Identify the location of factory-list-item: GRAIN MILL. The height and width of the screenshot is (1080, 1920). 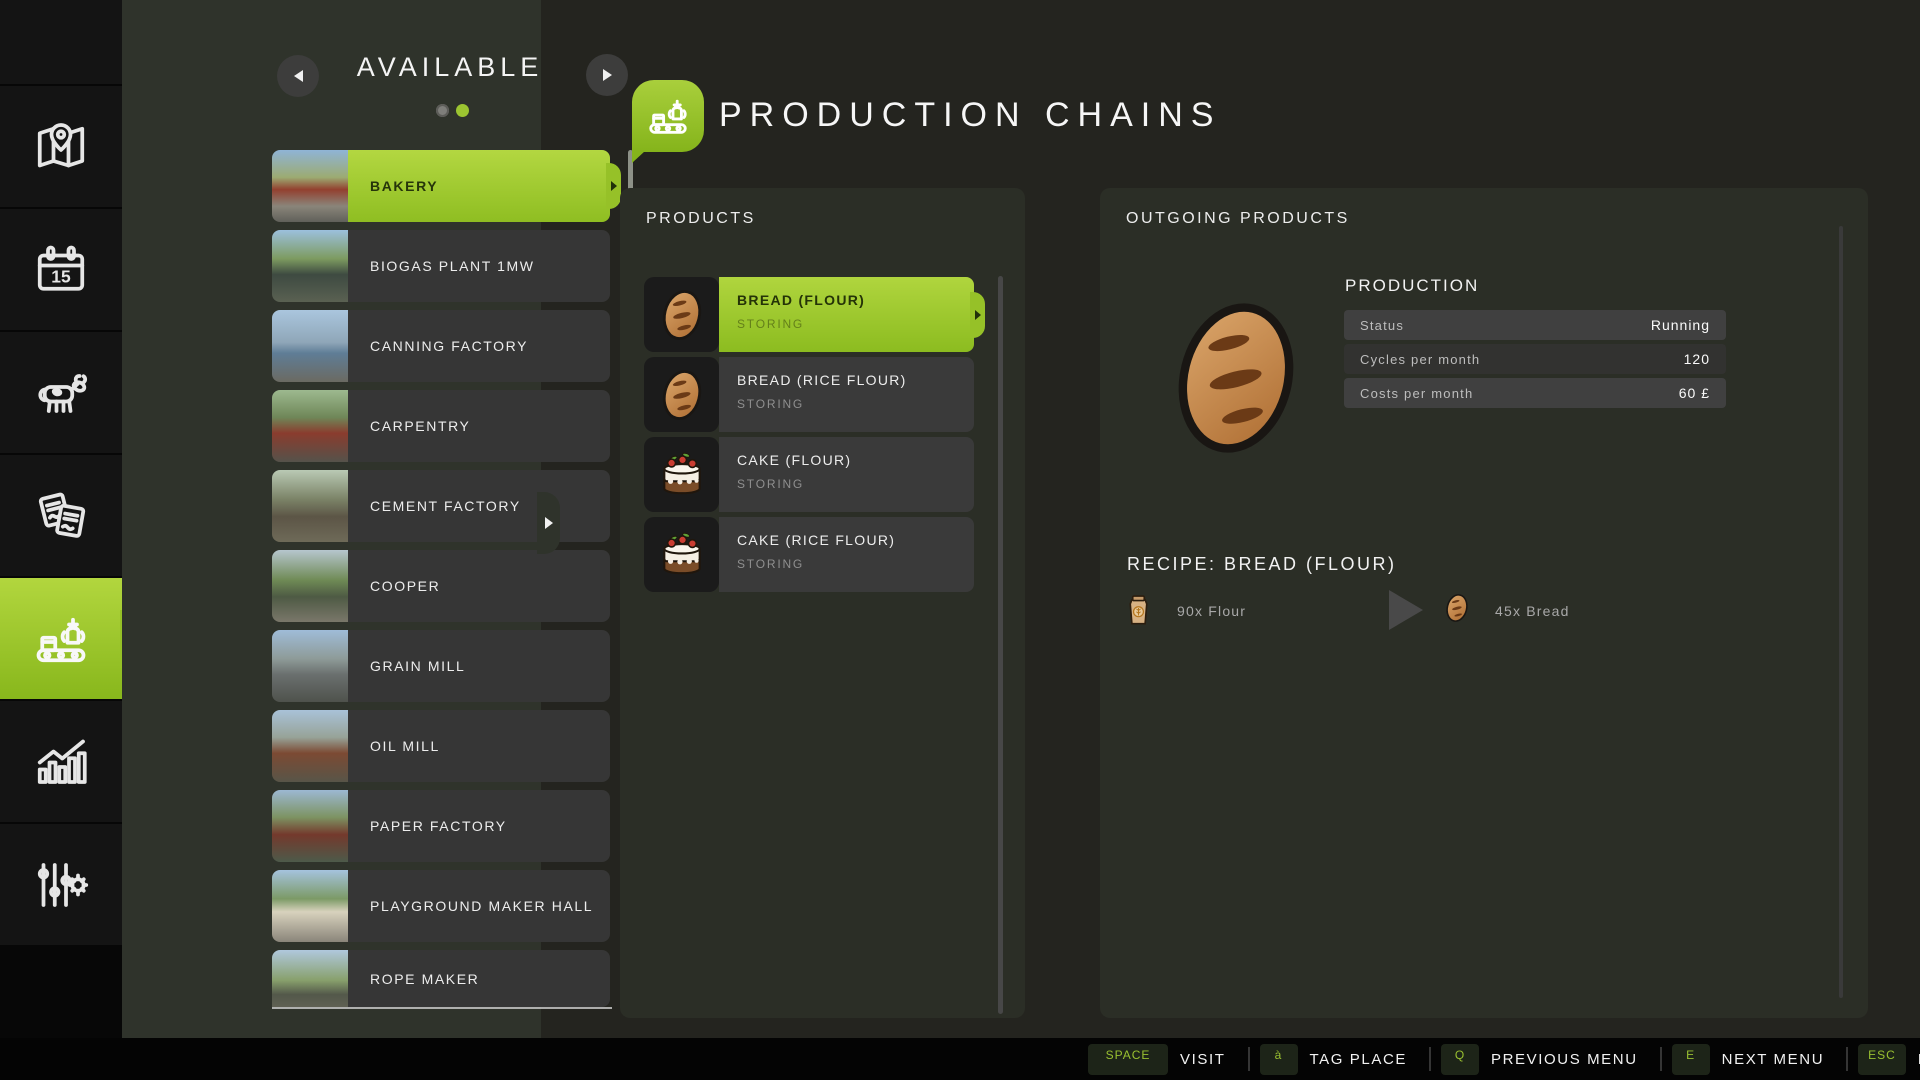
(441, 666).